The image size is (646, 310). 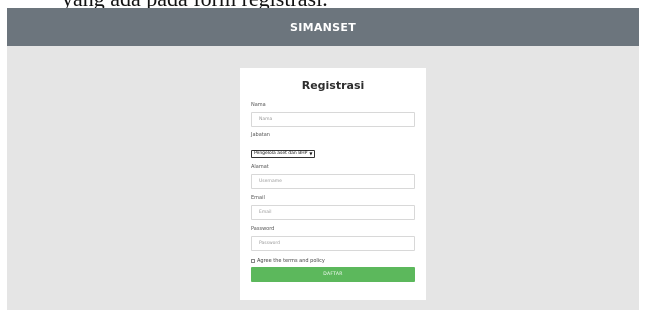 I want to click on agree-terms-row: Agree the terms and policy, so click(x=333, y=260).